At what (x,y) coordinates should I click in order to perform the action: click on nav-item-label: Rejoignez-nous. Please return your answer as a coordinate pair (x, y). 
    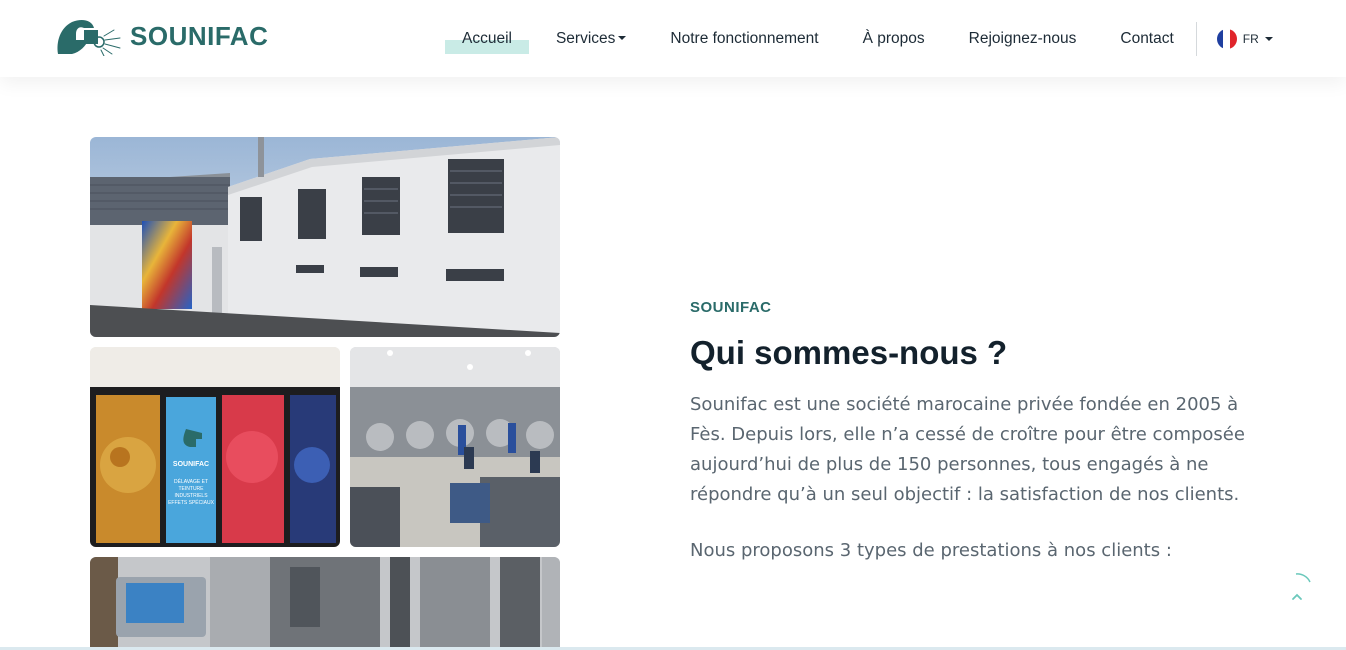
    Looking at the image, I should click on (1022, 38).